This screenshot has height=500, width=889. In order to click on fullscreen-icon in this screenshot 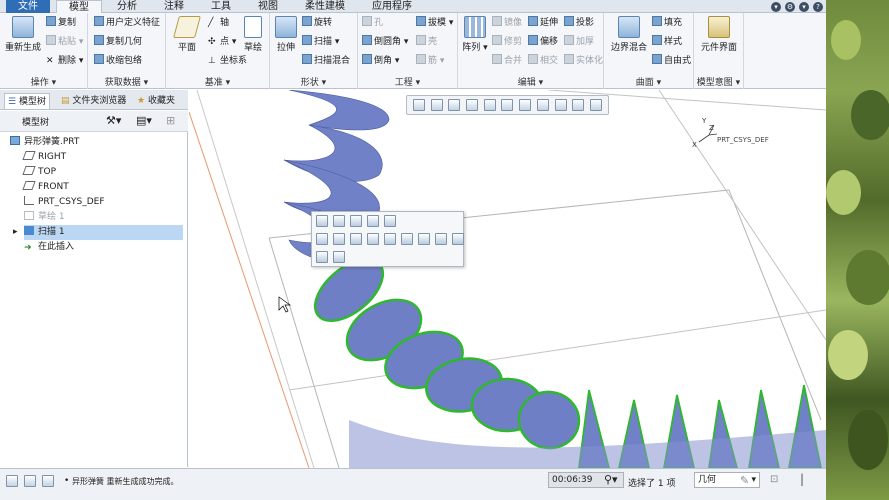, I will do `click(48, 481)`.